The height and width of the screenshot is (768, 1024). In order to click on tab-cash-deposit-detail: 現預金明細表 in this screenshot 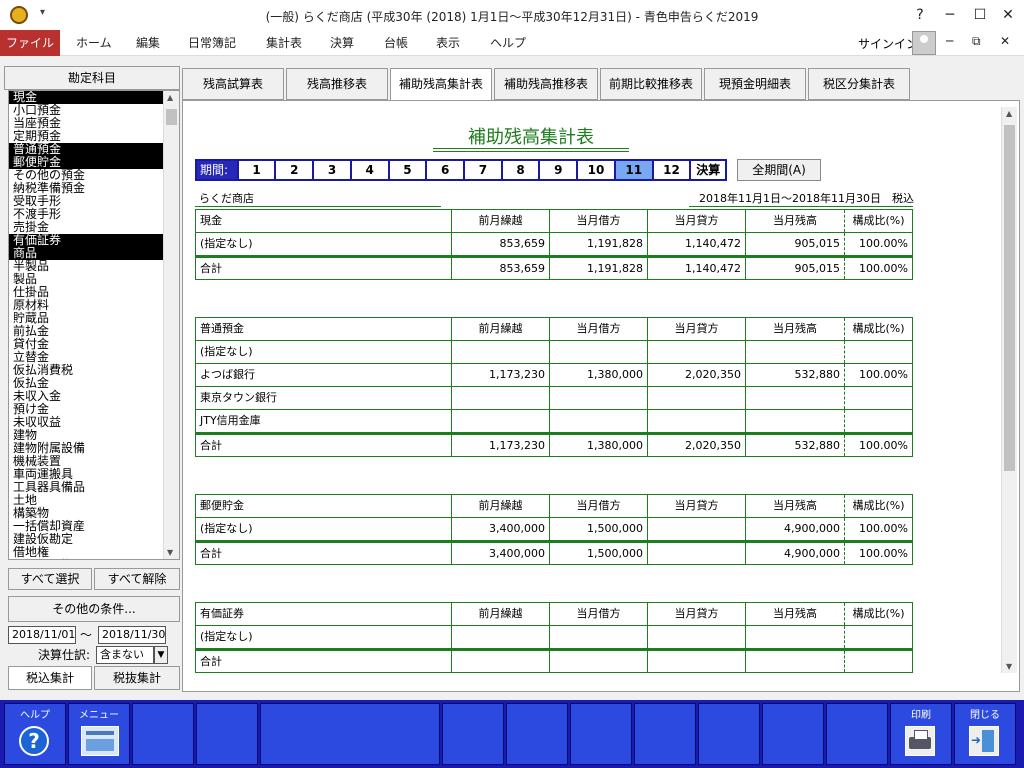, I will do `click(755, 84)`.